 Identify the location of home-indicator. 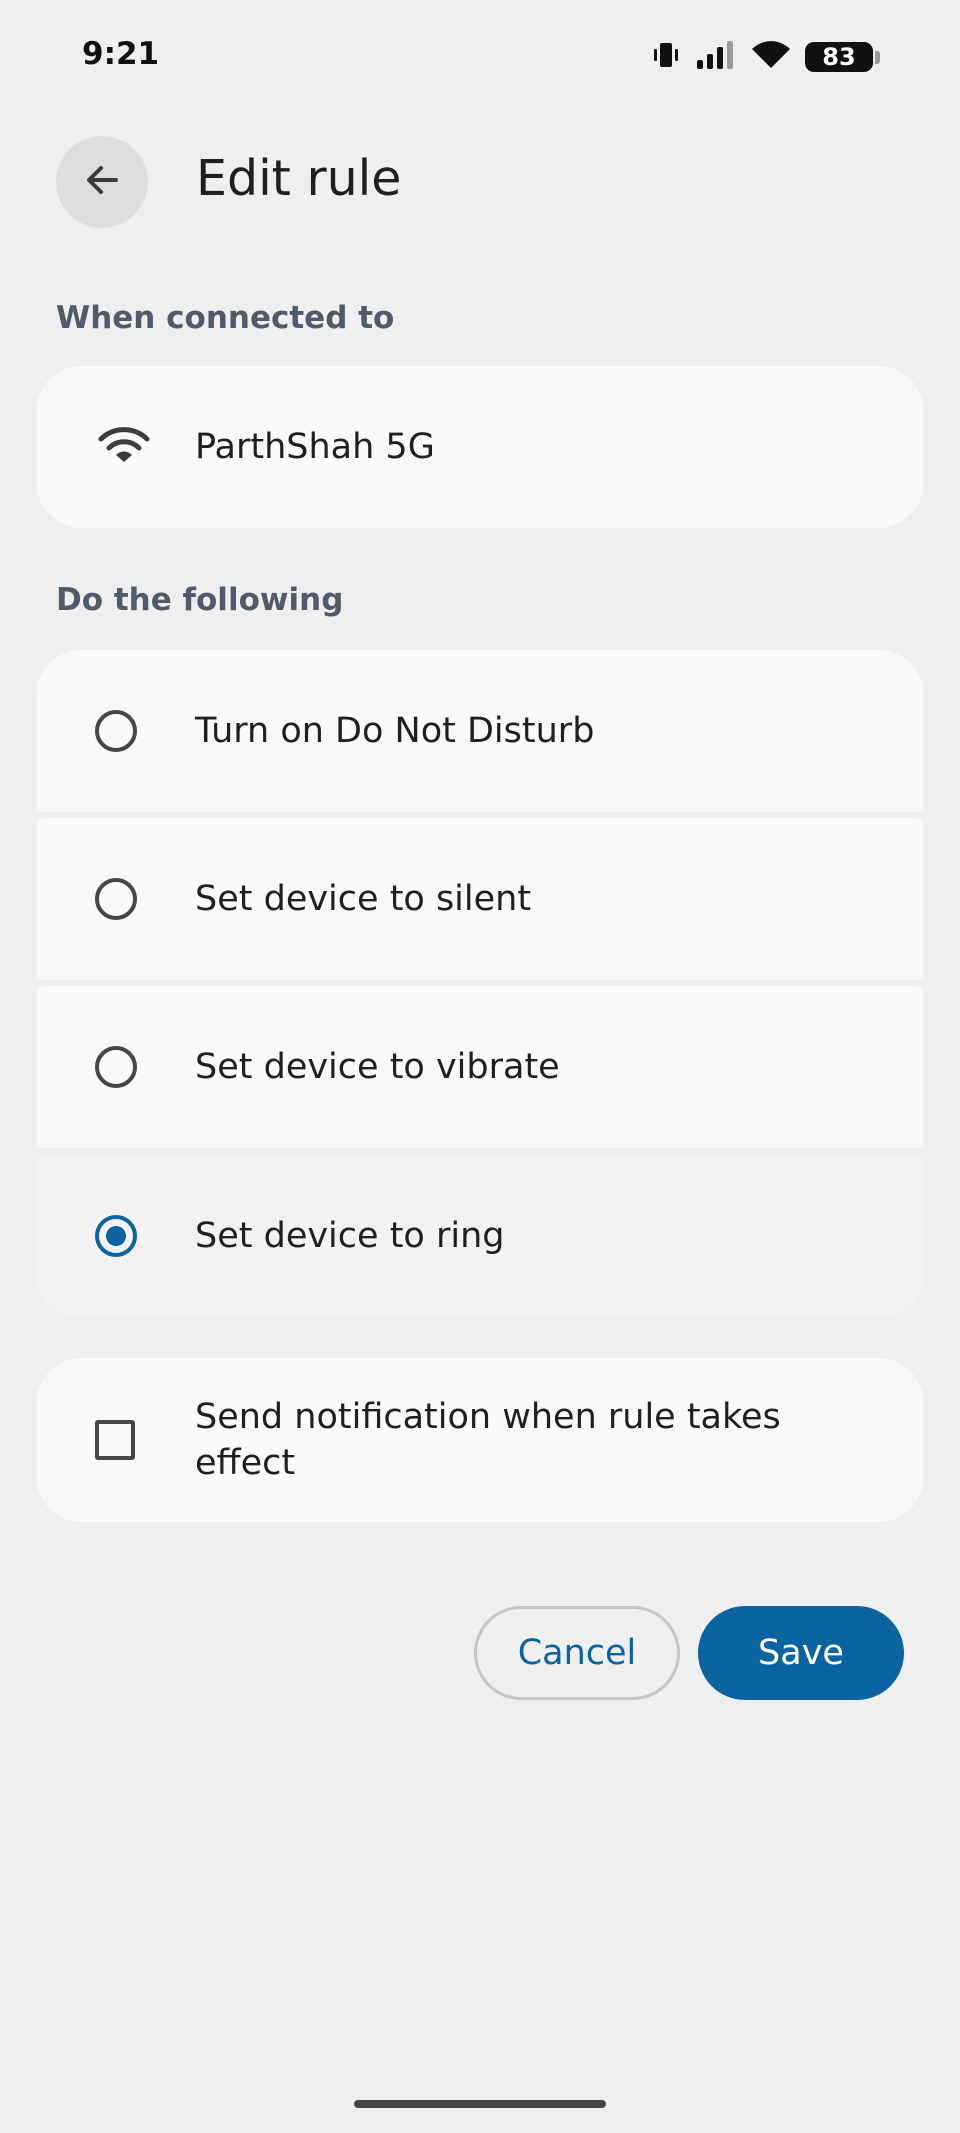
(480, 2104).